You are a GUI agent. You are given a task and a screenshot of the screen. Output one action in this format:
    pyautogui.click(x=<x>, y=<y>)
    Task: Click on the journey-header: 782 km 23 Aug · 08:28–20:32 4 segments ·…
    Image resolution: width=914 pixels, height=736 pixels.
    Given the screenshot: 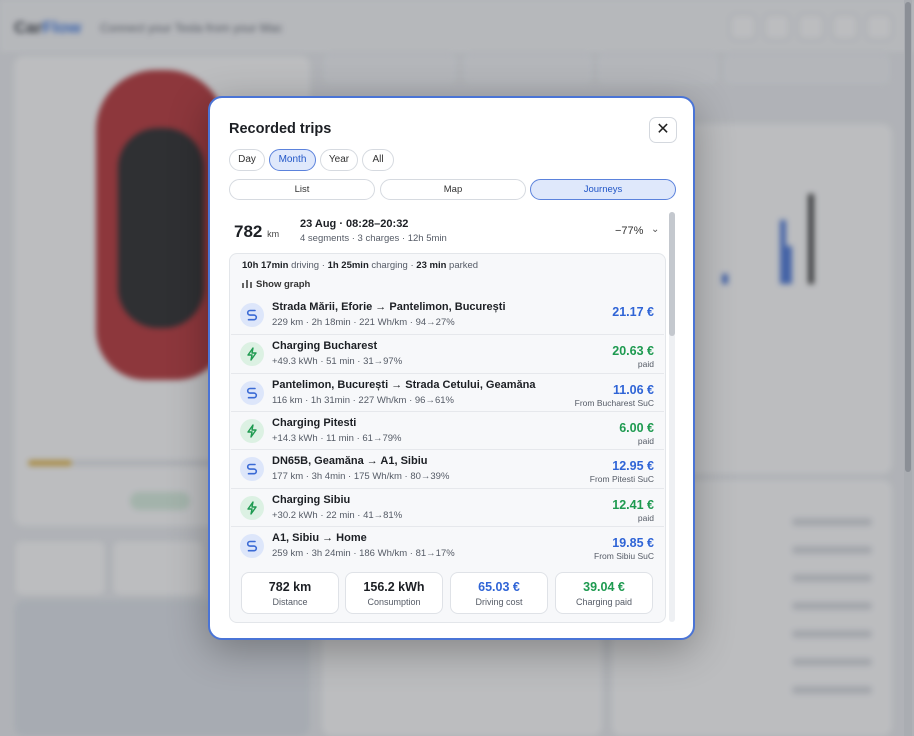 What is the action you would take?
    pyautogui.click(x=440, y=231)
    